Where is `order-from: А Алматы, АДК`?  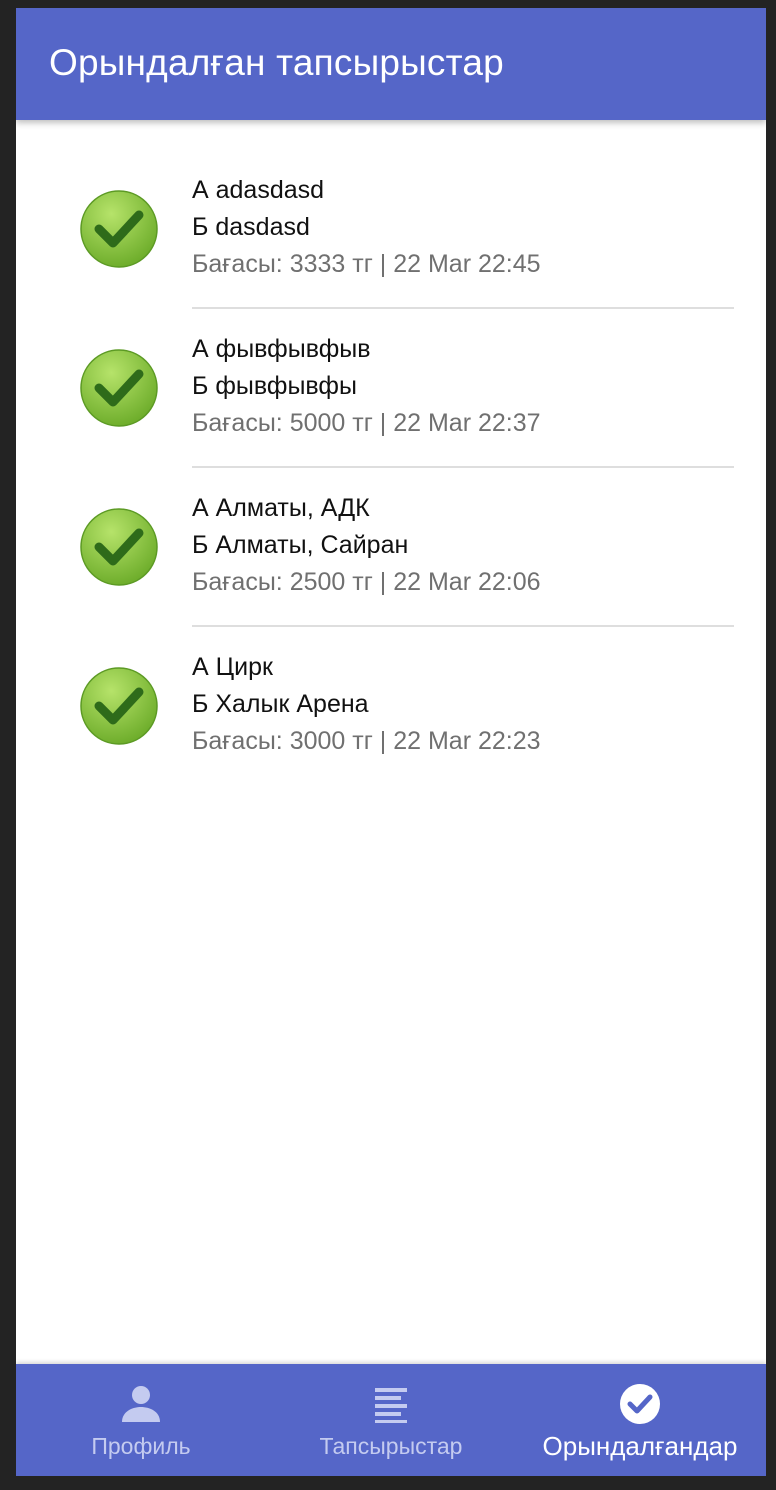 order-from: А Алматы, АДК is located at coordinates (281, 508).